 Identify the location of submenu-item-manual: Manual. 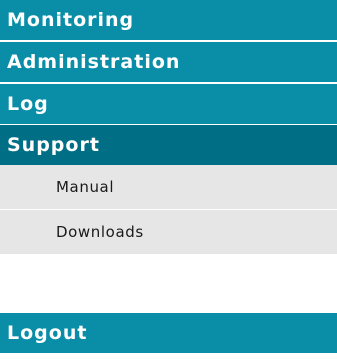
(168, 187).